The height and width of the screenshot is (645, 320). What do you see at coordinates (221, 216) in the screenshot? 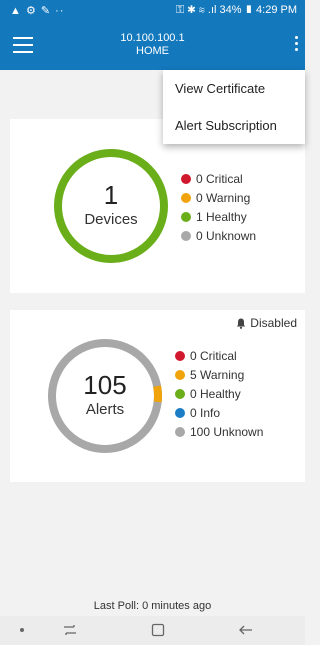
I see `legend-healthy: 1 Healthy` at bounding box center [221, 216].